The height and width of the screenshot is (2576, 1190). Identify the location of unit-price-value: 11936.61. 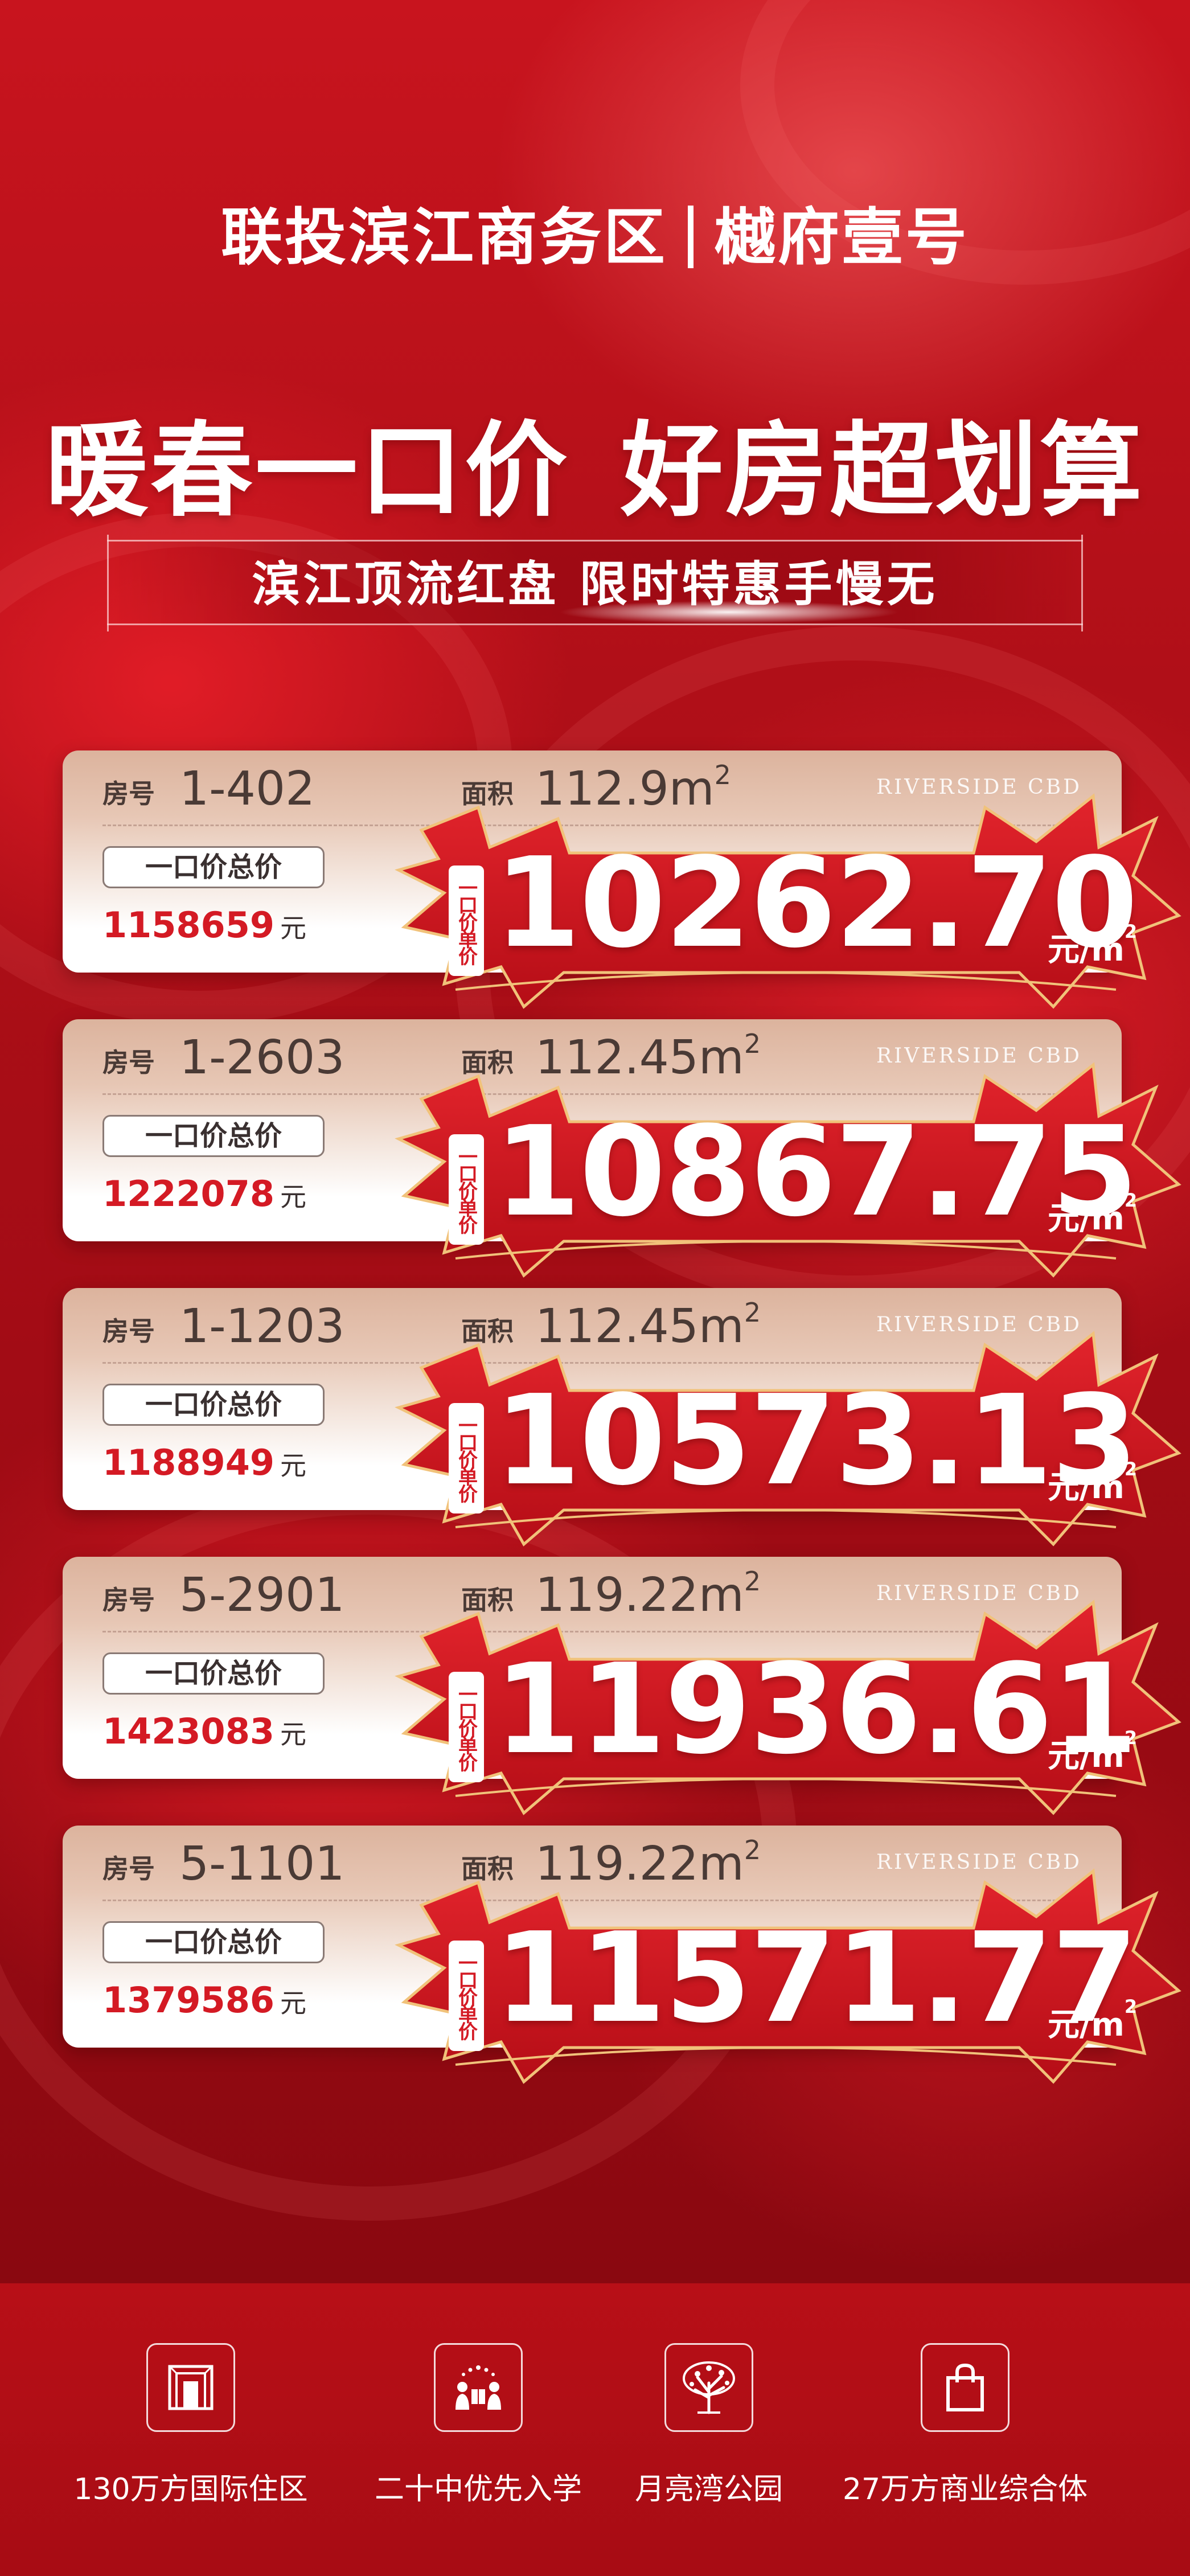
(816, 1710).